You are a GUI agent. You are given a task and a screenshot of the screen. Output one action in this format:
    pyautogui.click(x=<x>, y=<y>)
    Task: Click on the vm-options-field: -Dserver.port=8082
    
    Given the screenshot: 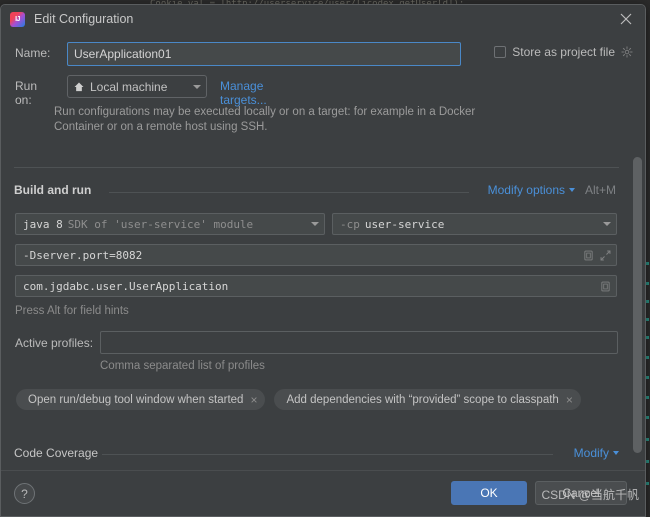 What is the action you would take?
    pyautogui.click(x=316, y=255)
    